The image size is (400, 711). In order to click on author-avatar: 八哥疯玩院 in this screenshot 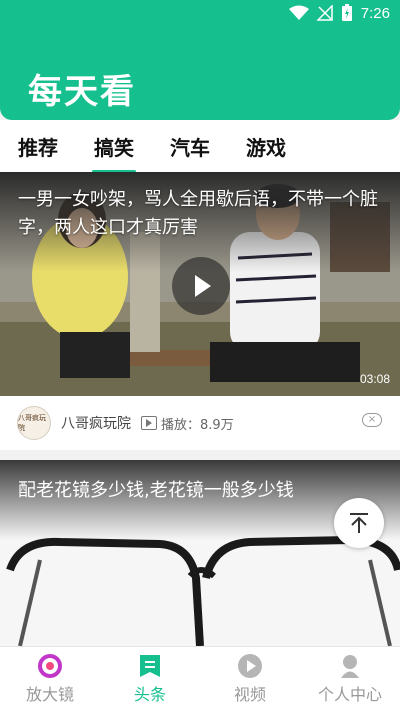, I will do `click(34, 423)`.